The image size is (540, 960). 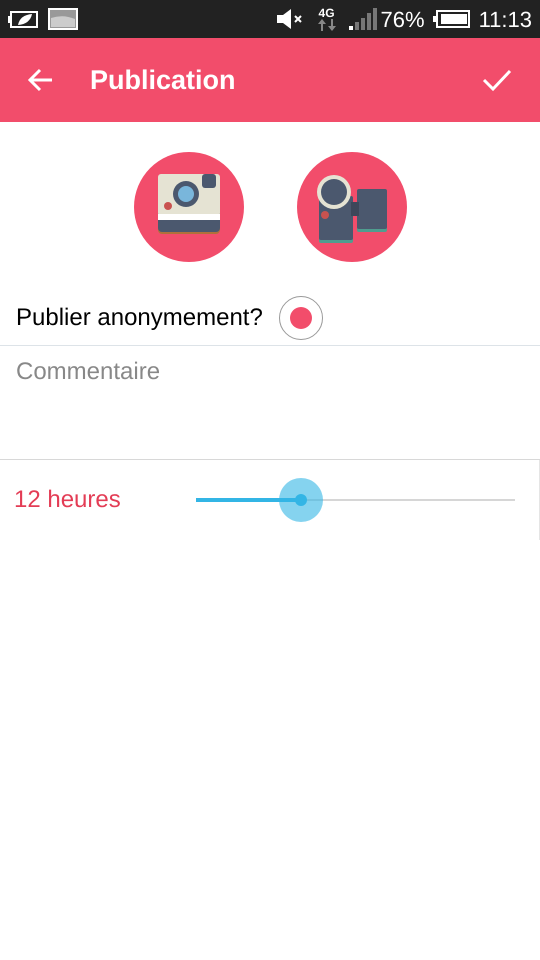 I want to click on app-title: Publication, so click(x=163, y=80).